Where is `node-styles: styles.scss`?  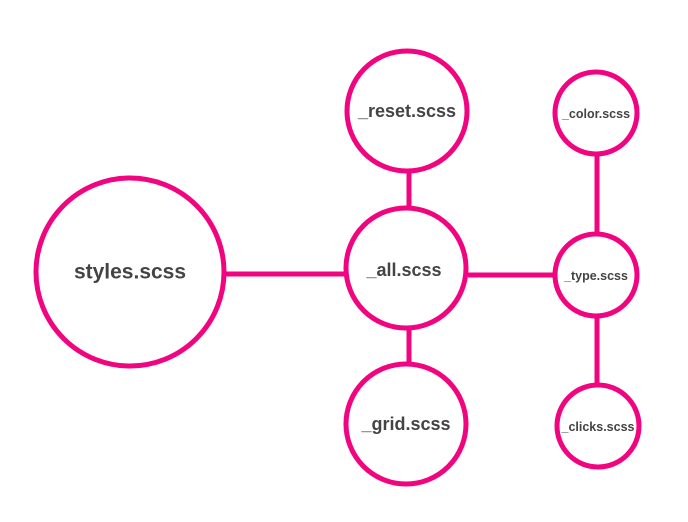
node-styles: styles.scss is located at coordinates (130, 272).